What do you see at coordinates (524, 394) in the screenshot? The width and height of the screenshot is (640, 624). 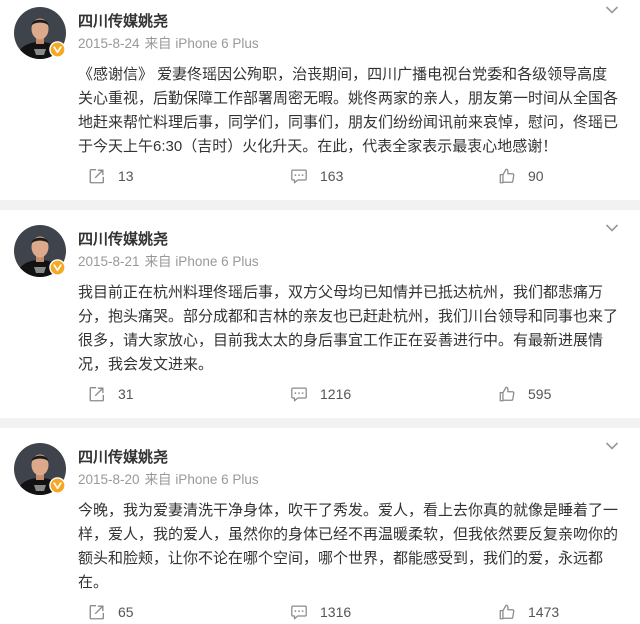 I see `like-button: 595` at bounding box center [524, 394].